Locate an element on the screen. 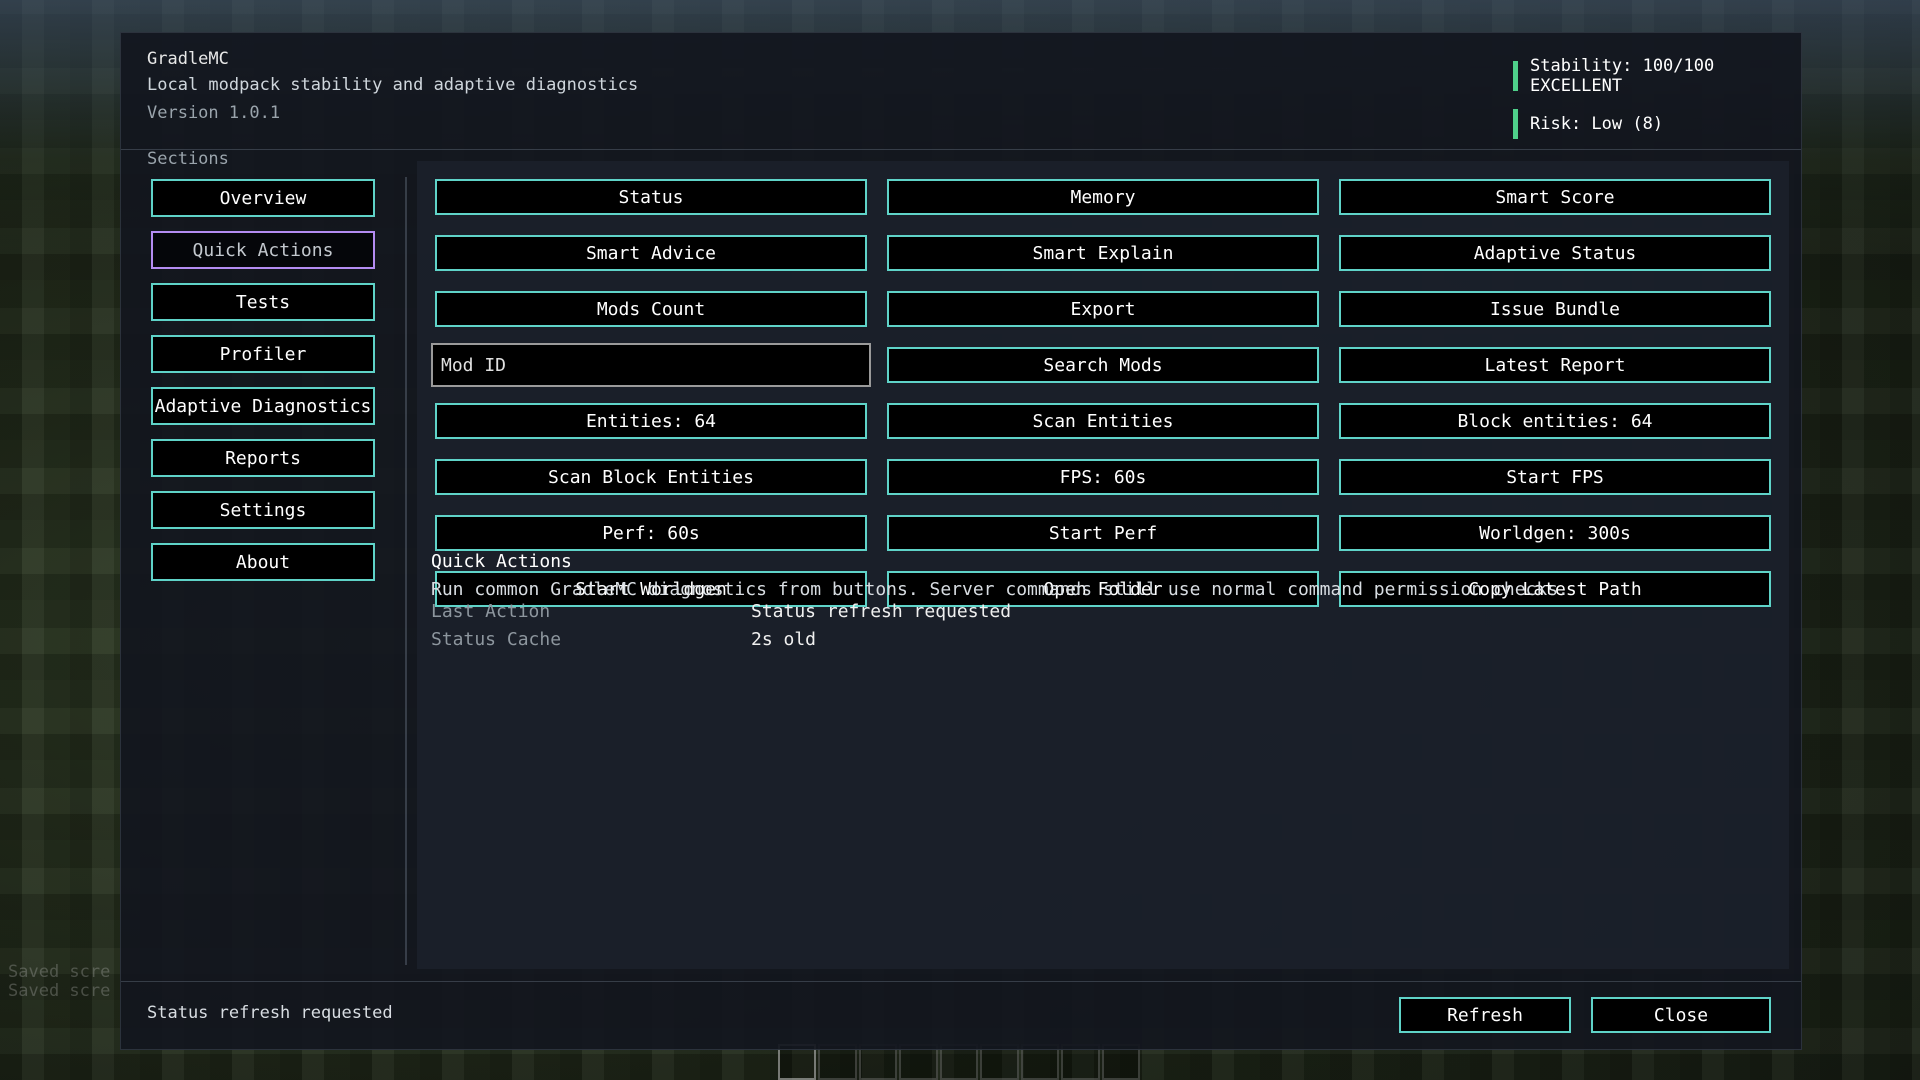 This screenshot has width=1920, height=1080. close-button: Close is located at coordinates (1681, 1015).